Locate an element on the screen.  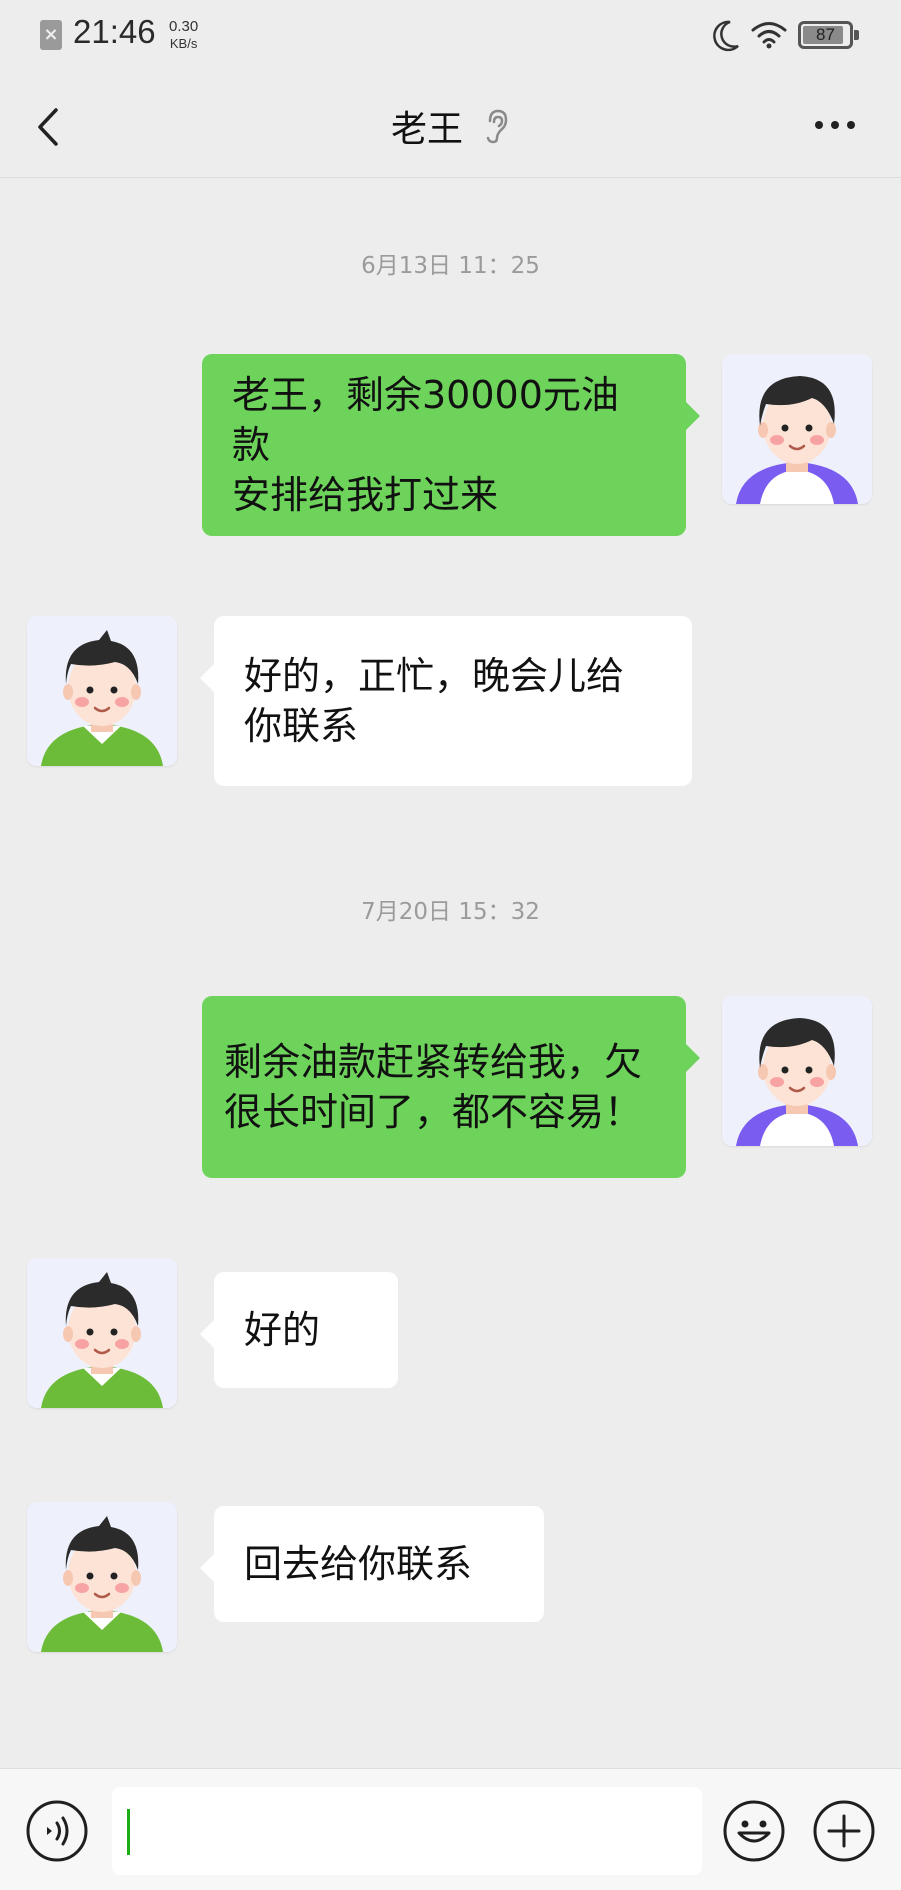
message-text: 老王，剩余30000元油款 安排给我打过来 is located at coordinates (444, 445).